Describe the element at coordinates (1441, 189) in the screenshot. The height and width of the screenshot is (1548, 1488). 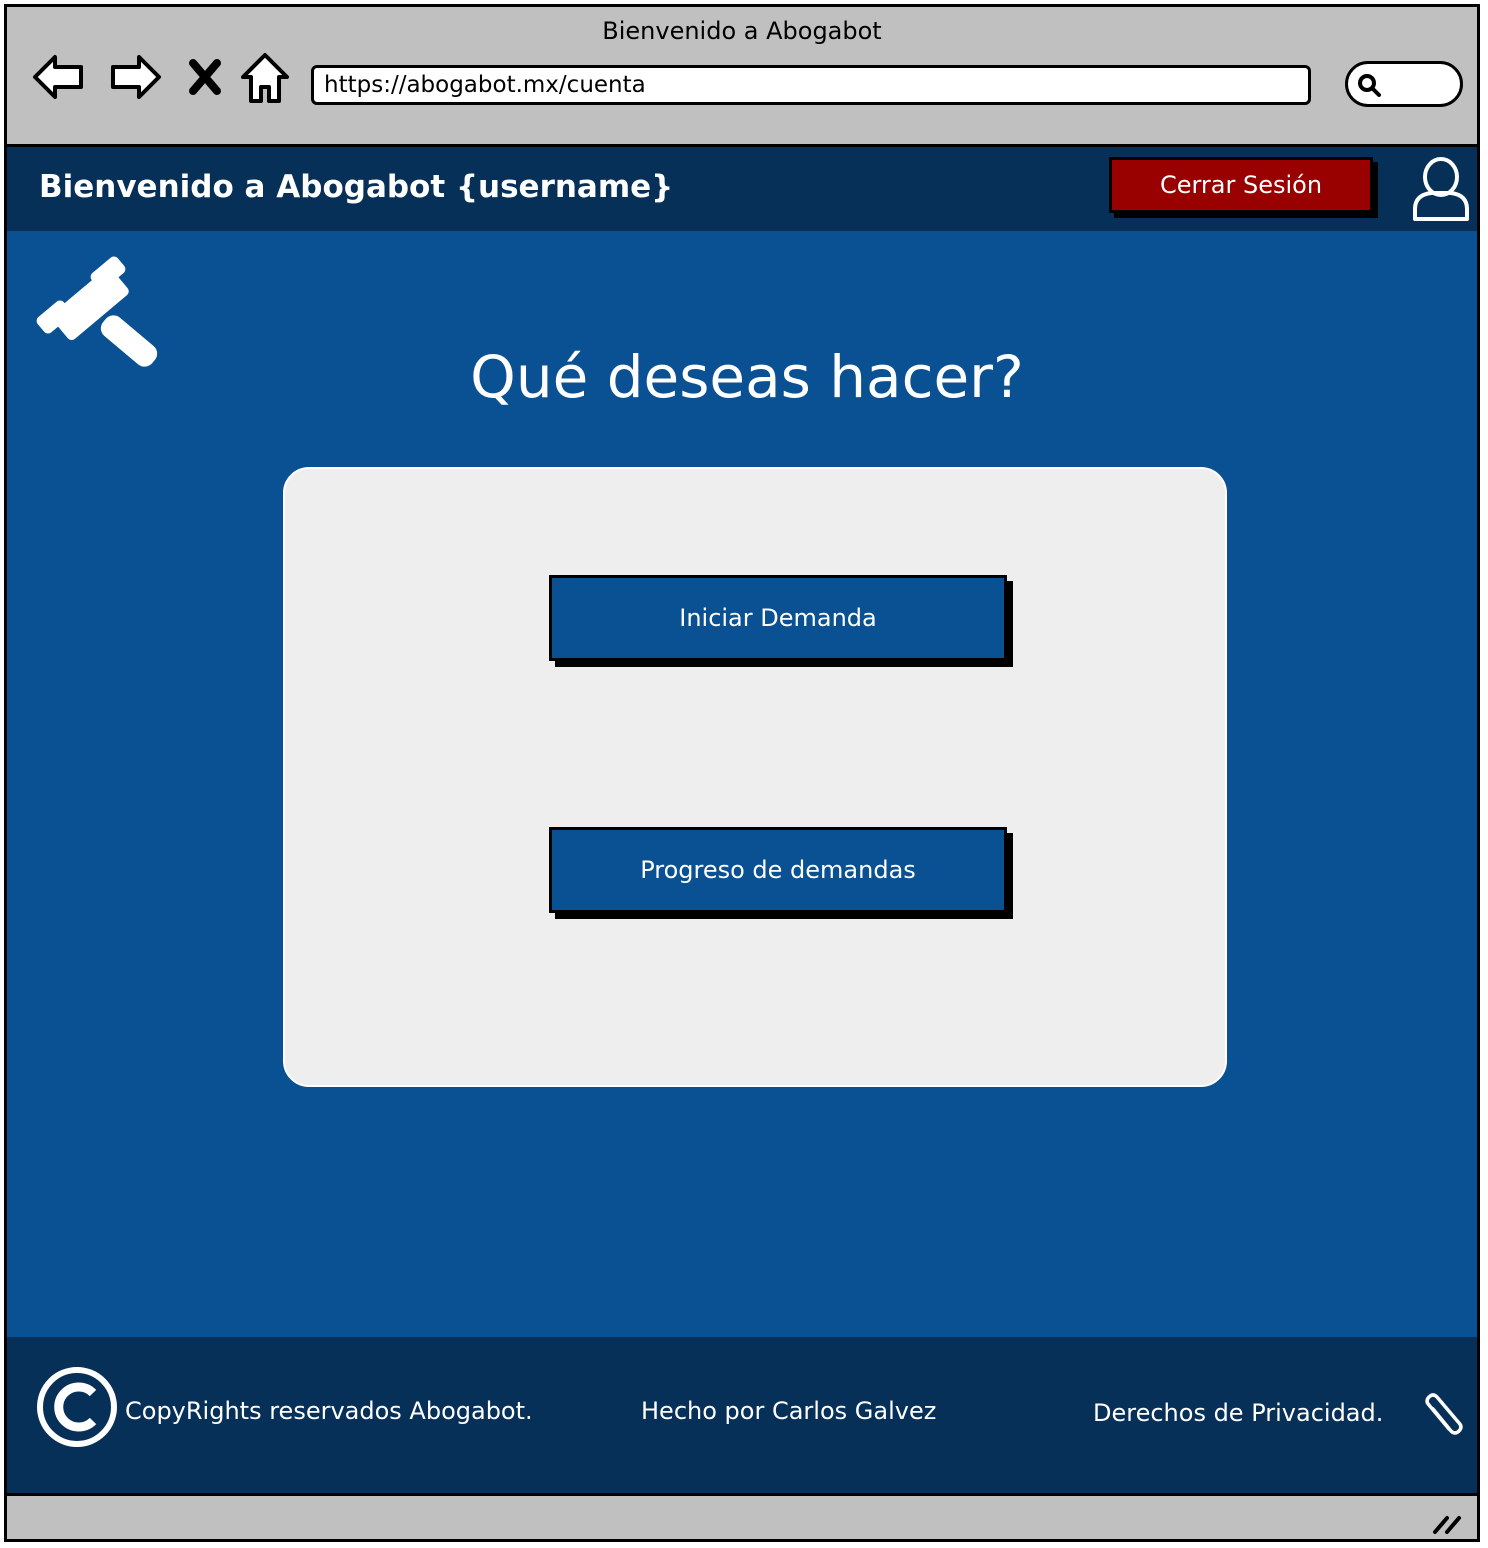
I see `user-icon` at that location.